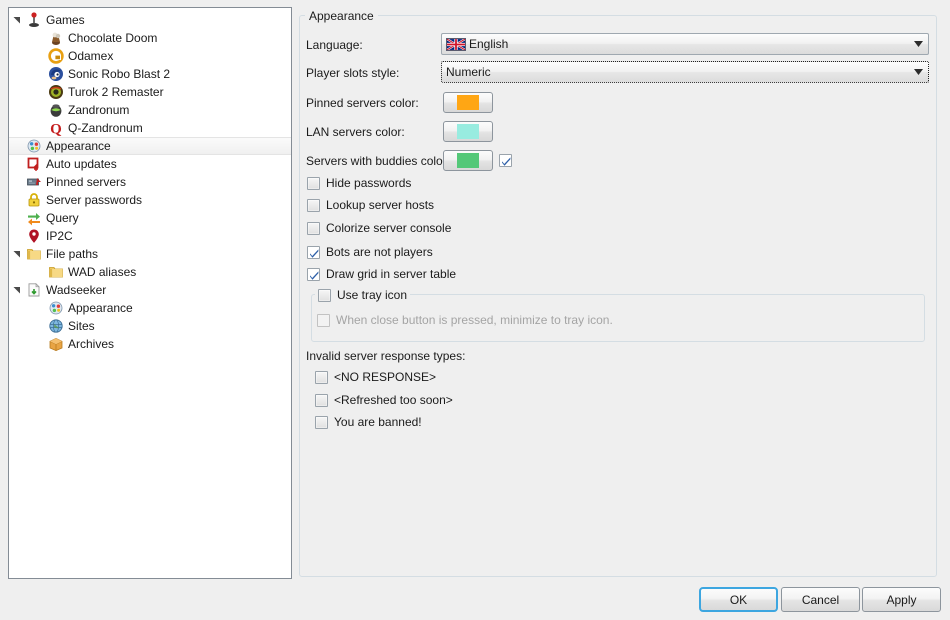 This screenshot has width=950, height=620. Describe the element at coordinates (820, 599) in the screenshot. I see `cancel-button: Cancel` at that location.